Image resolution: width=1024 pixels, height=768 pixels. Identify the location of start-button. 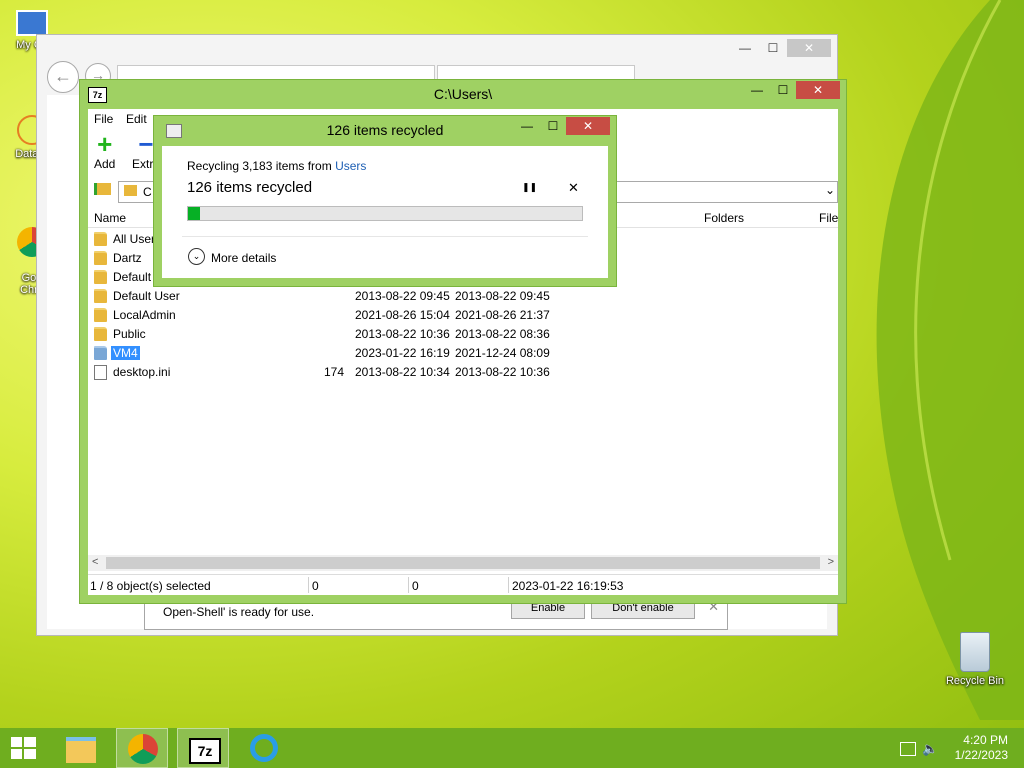
(24, 748).